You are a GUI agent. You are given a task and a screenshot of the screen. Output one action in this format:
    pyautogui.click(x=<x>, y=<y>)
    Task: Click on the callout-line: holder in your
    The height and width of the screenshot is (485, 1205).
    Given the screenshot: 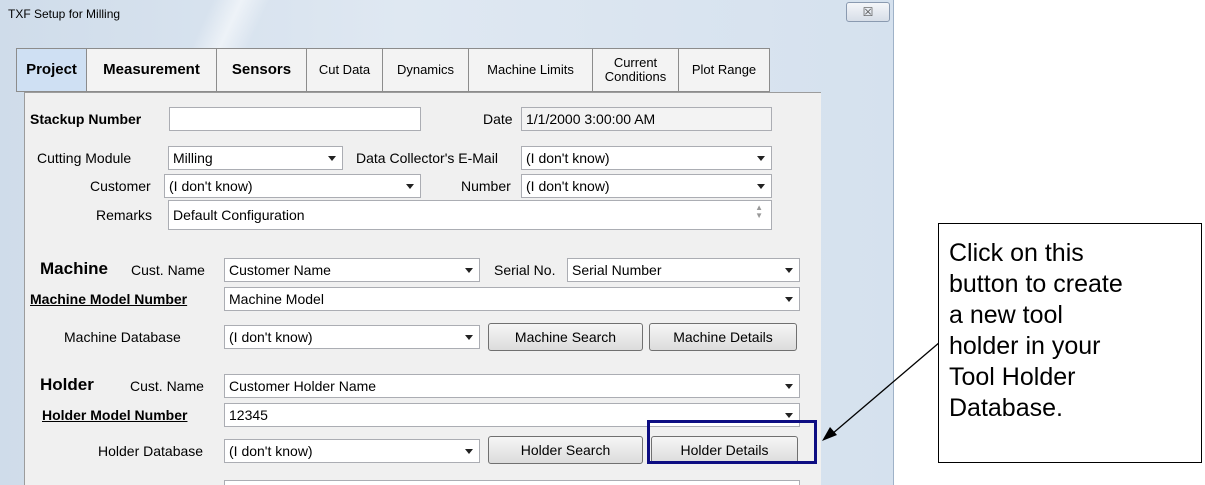 What is the action you would take?
    pyautogui.click(x=1025, y=346)
    